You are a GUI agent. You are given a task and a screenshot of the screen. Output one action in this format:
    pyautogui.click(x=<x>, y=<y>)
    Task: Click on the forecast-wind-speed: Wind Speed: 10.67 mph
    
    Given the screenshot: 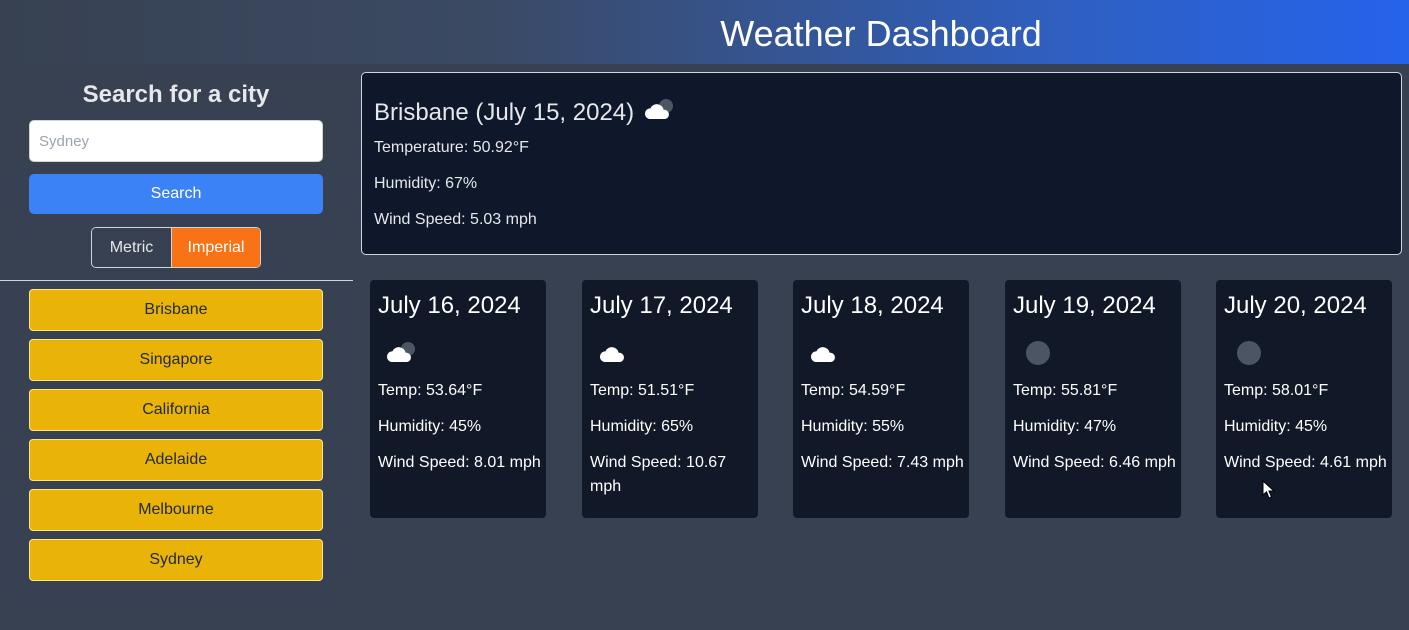 What is the action you would take?
    pyautogui.click(x=658, y=474)
    